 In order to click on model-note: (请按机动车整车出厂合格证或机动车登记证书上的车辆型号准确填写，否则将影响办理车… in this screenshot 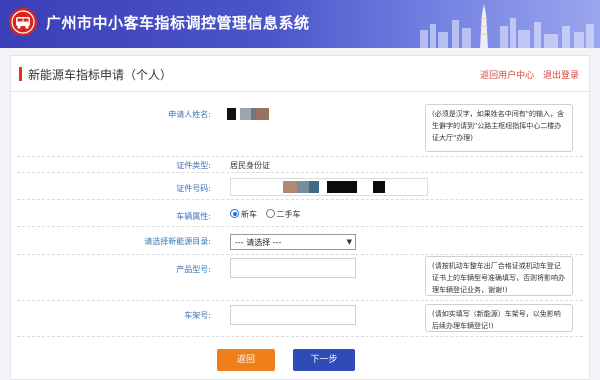, I will do `click(499, 276)`.